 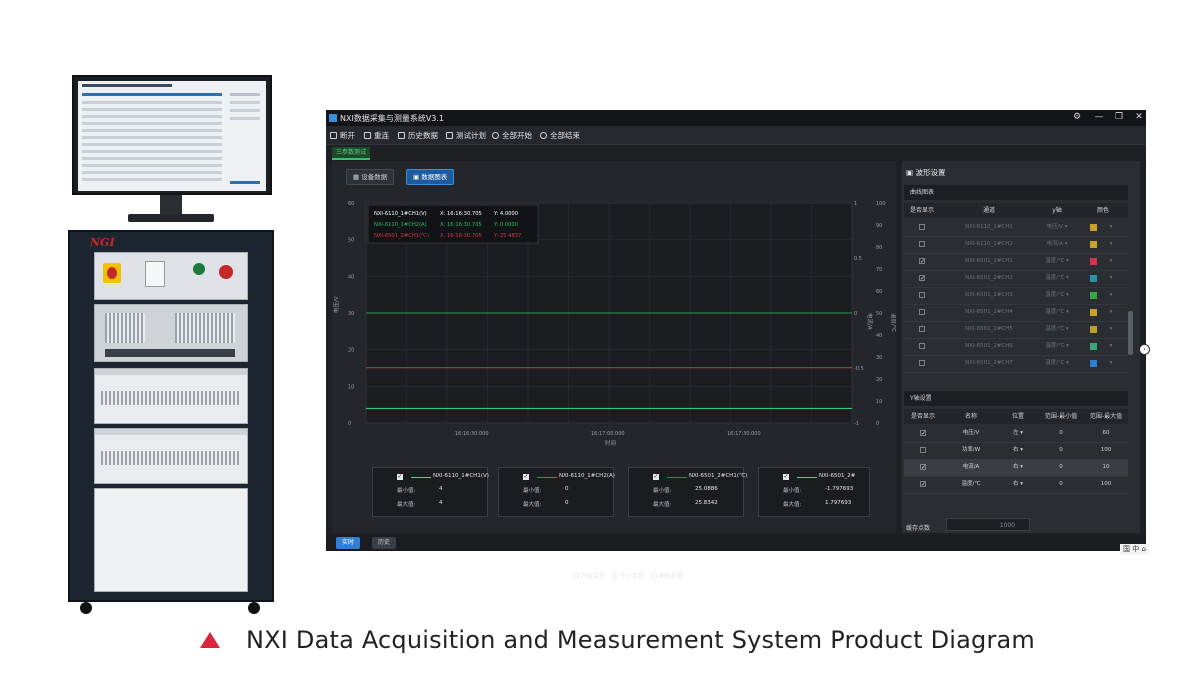 I want to click on data-chart-button: ▣ 数据图表, so click(x=430, y=177).